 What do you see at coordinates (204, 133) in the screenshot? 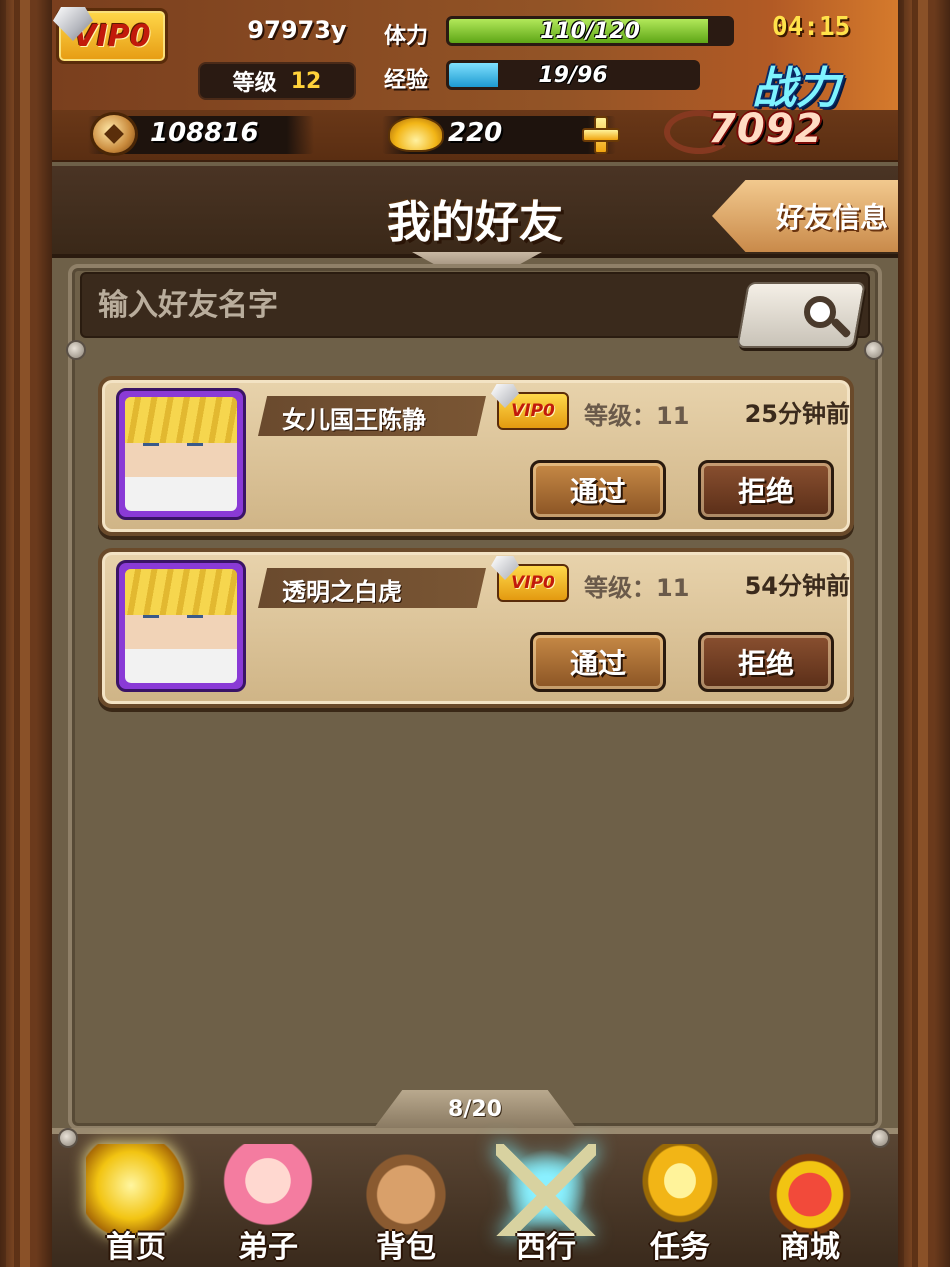
I see `copper-amount: 108816` at bounding box center [204, 133].